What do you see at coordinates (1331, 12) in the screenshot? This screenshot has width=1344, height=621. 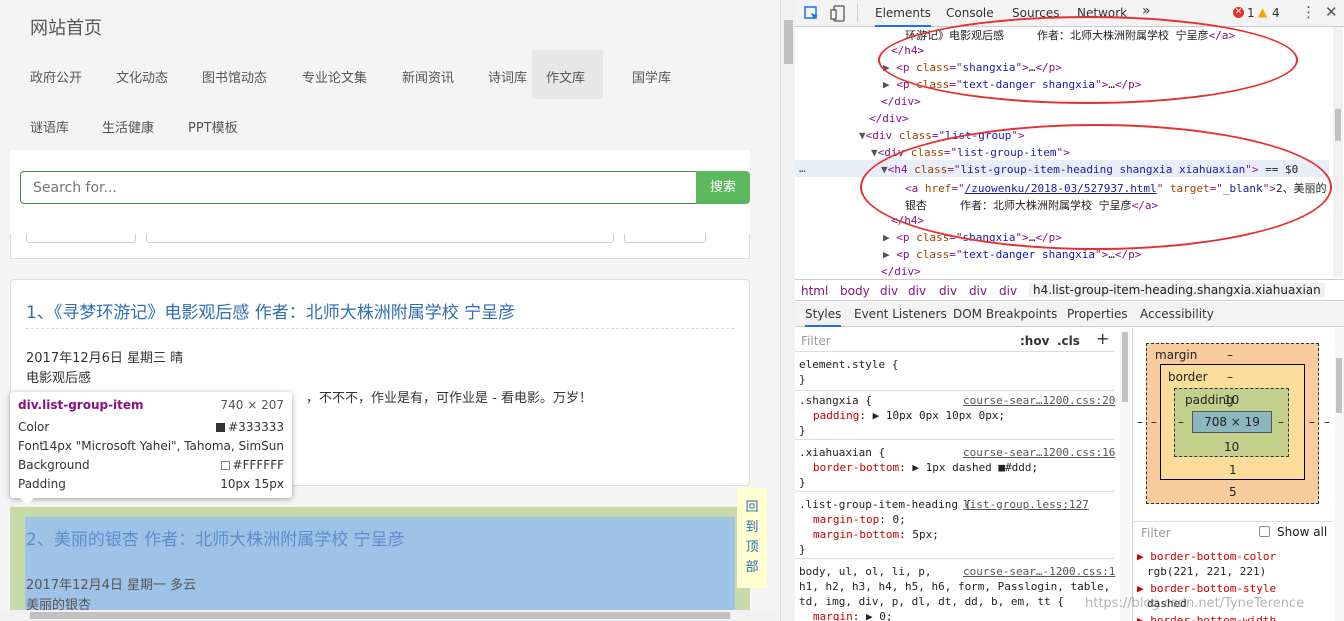 I see `close-icon: ✕` at bounding box center [1331, 12].